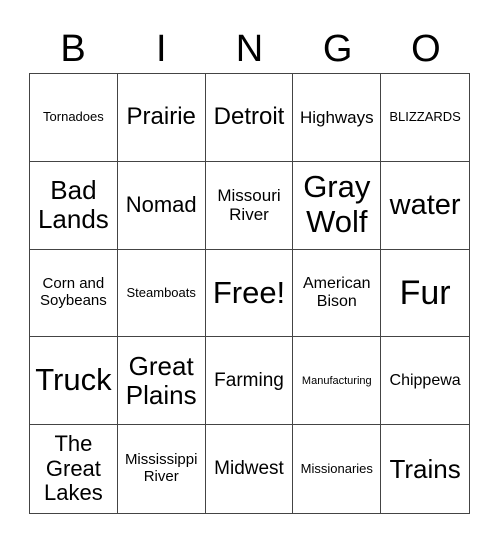  I want to click on bingo-header: B I N G O, so click(249, 49).